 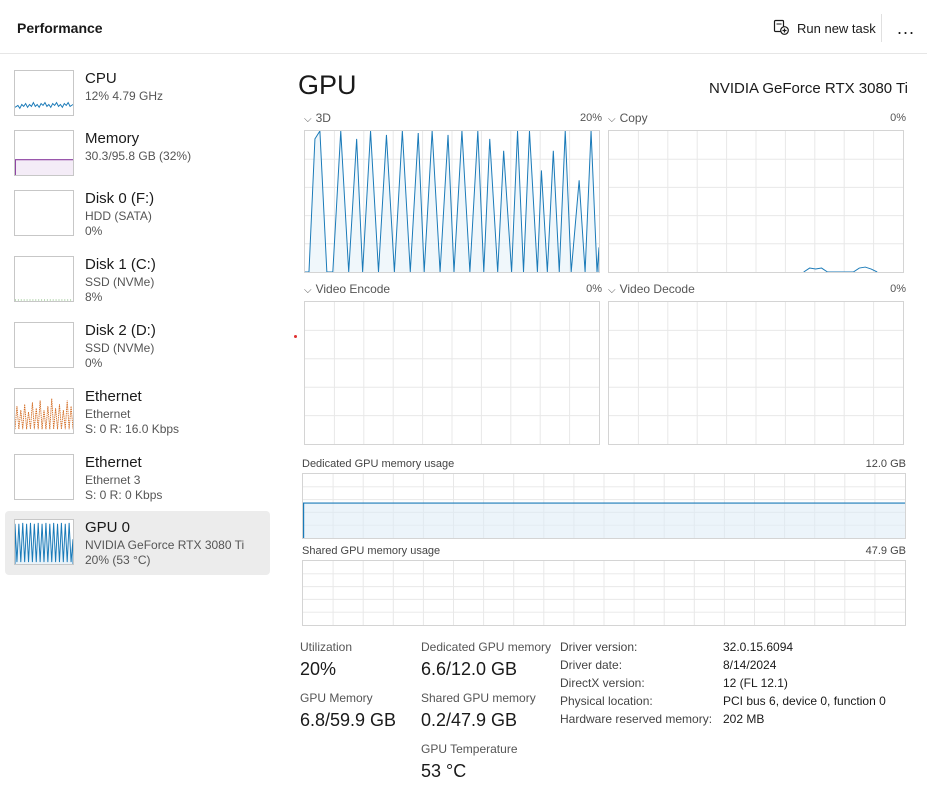 What do you see at coordinates (758, 647) in the screenshot?
I see `info-value: 32.0.15.6094` at bounding box center [758, 647].